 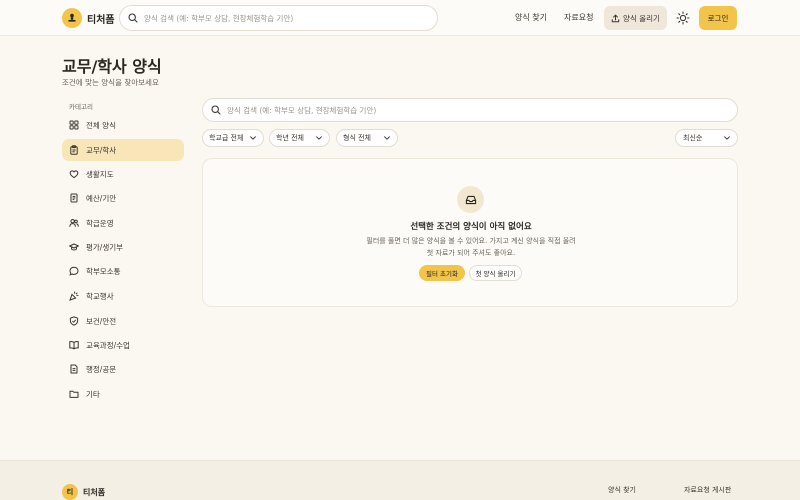 What do you see at coordinates (74, 296) in the screenshot?
I see `party-icon` at bounding box center [74, 296].